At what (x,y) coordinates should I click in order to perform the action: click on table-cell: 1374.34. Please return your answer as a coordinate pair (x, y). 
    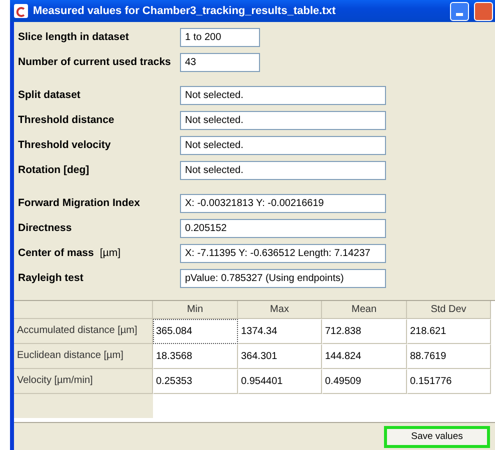
    Looking at the image, I should click on (280, 331).